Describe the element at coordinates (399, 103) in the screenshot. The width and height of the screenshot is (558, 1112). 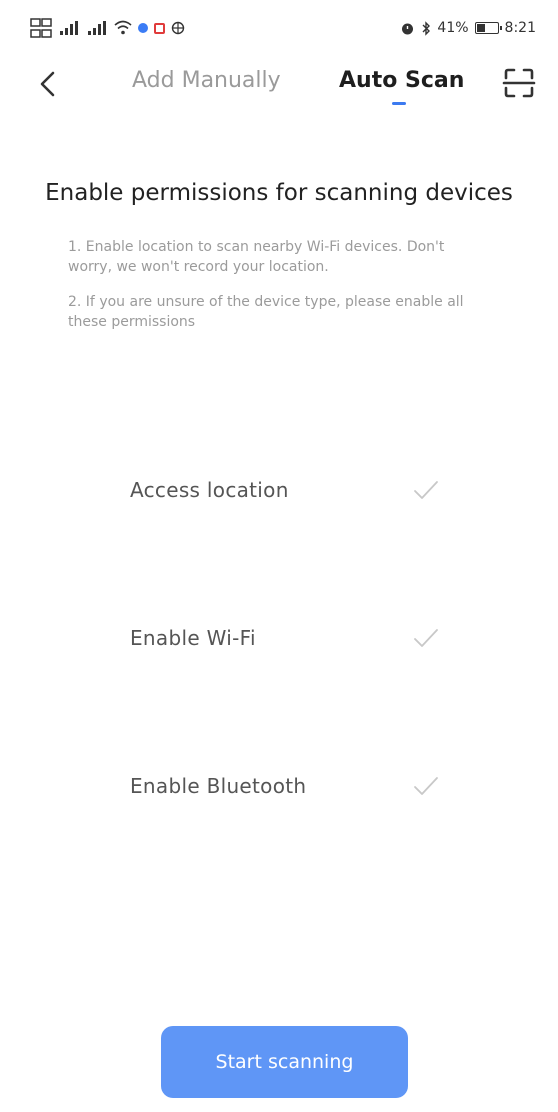
I see `active-tab-indicator` at that location.